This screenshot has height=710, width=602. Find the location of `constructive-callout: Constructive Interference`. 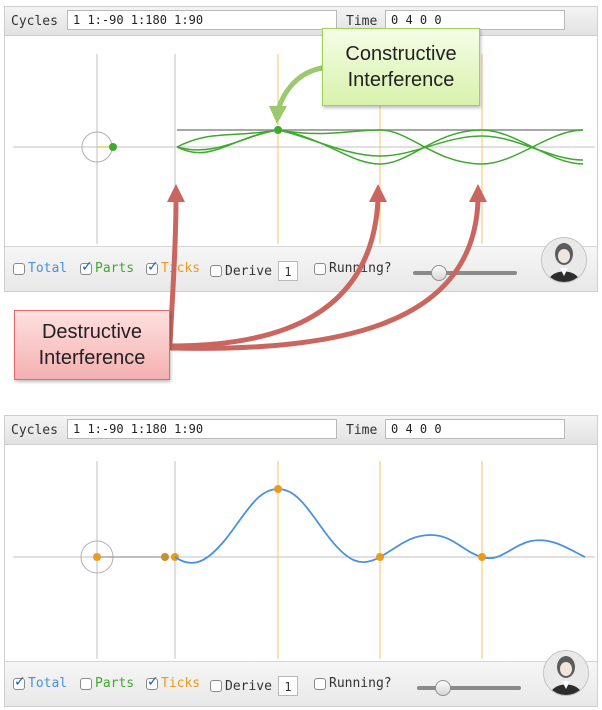

constructive-callout: Constructive Interference is located at coordinates (401, 67).